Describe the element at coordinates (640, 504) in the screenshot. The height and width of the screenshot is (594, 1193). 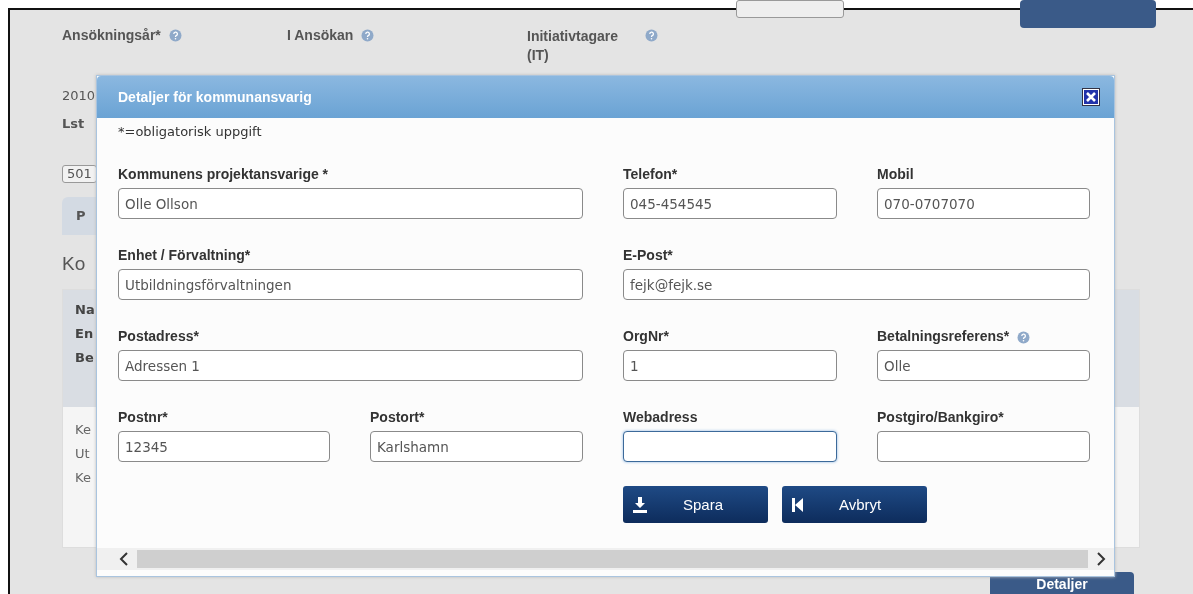
I see `download-icon` at that location.